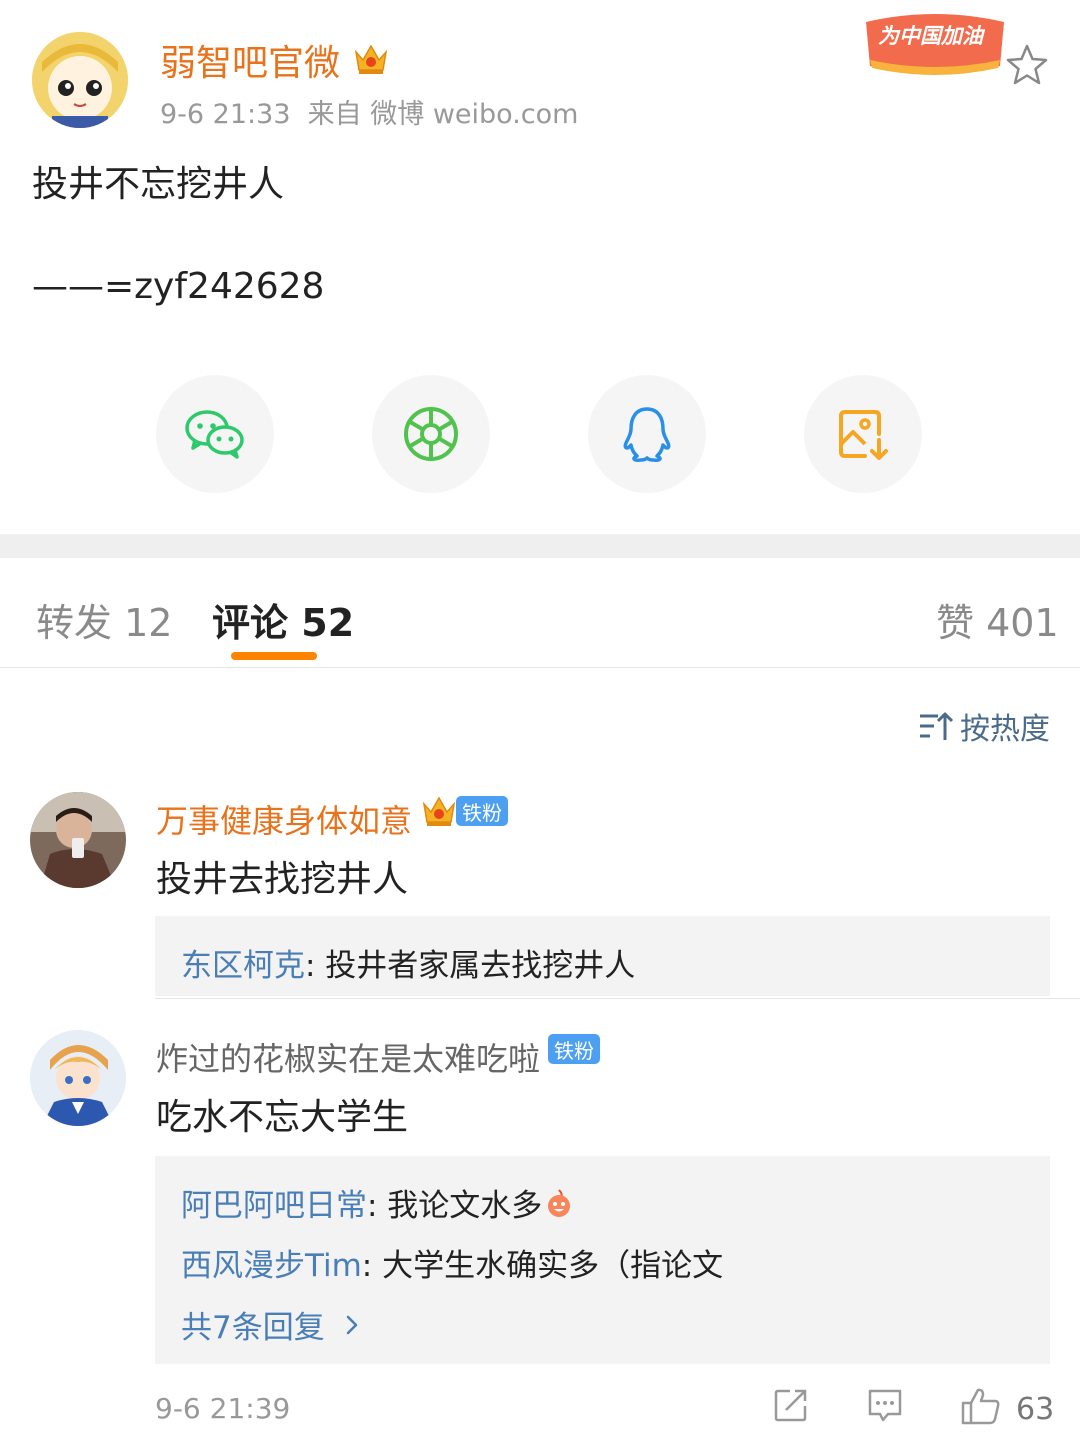 This screenshot has width=1080, height=1444. What do you see at coordinates (348, 1057) in the screenshot?
I see `comment-author: 炸过的花椒实在是太难吃啦` at bounding box center [348, 1057].